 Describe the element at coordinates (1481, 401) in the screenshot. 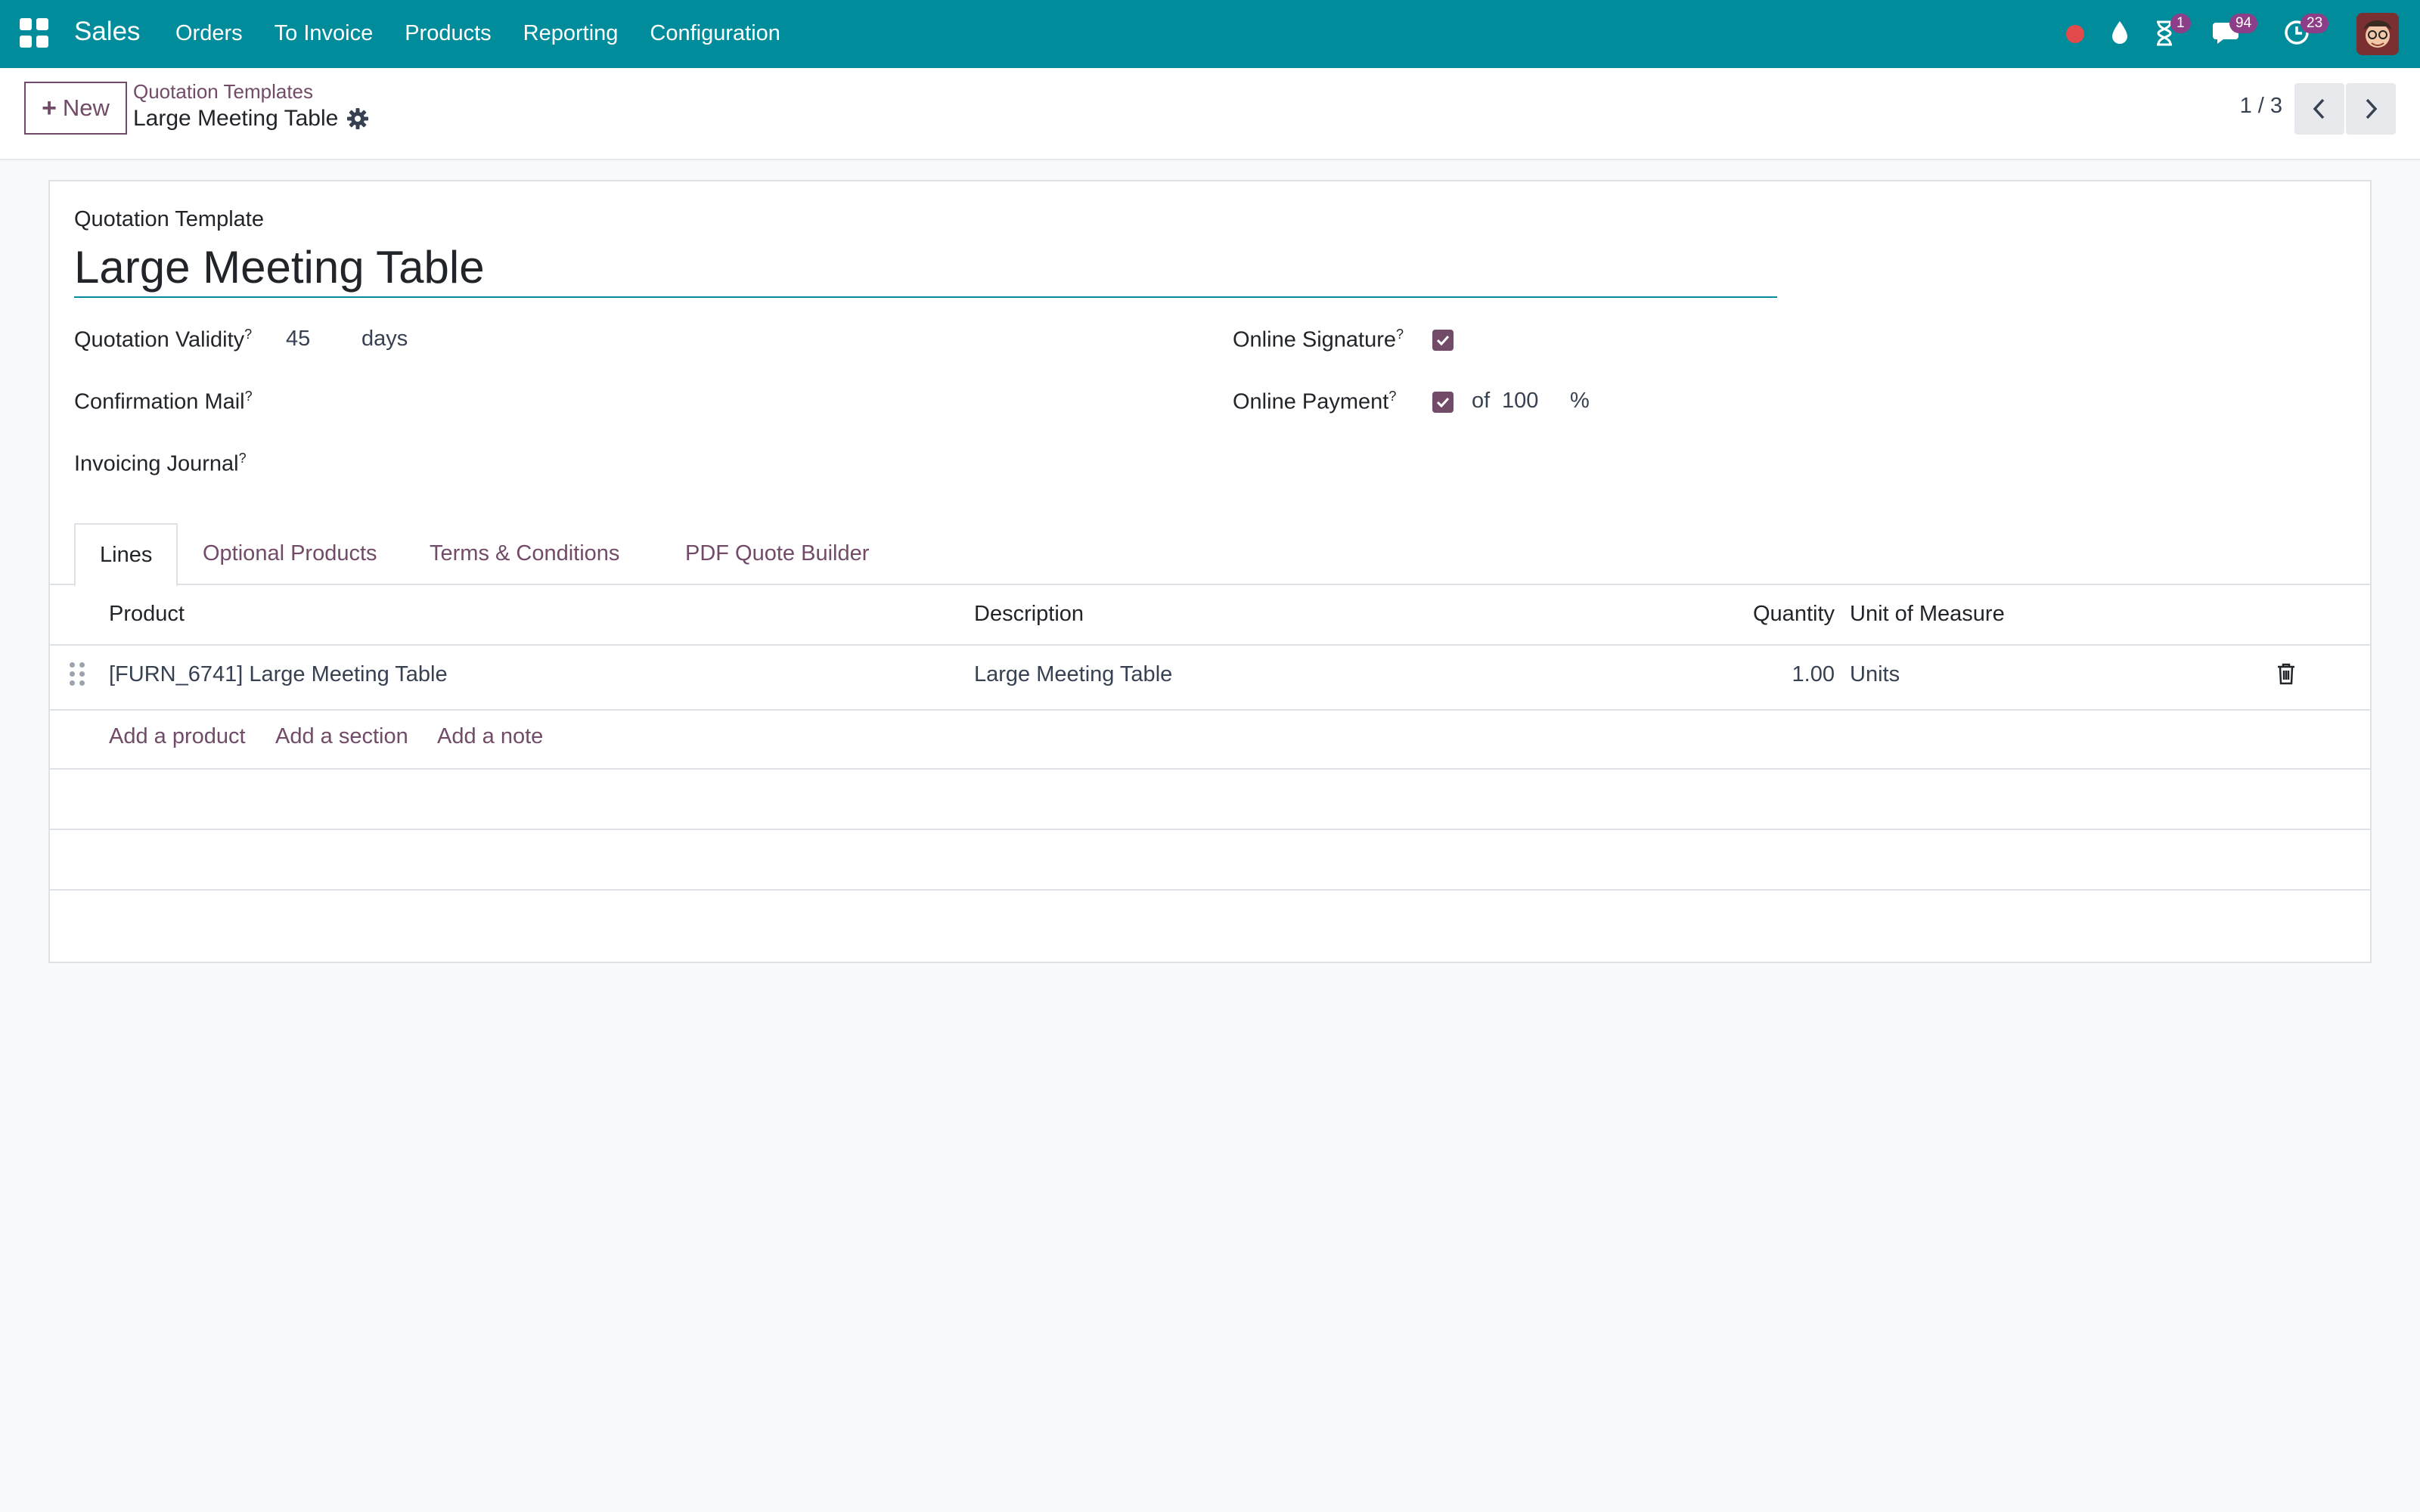

I see `payment-of-text: of` at that location.